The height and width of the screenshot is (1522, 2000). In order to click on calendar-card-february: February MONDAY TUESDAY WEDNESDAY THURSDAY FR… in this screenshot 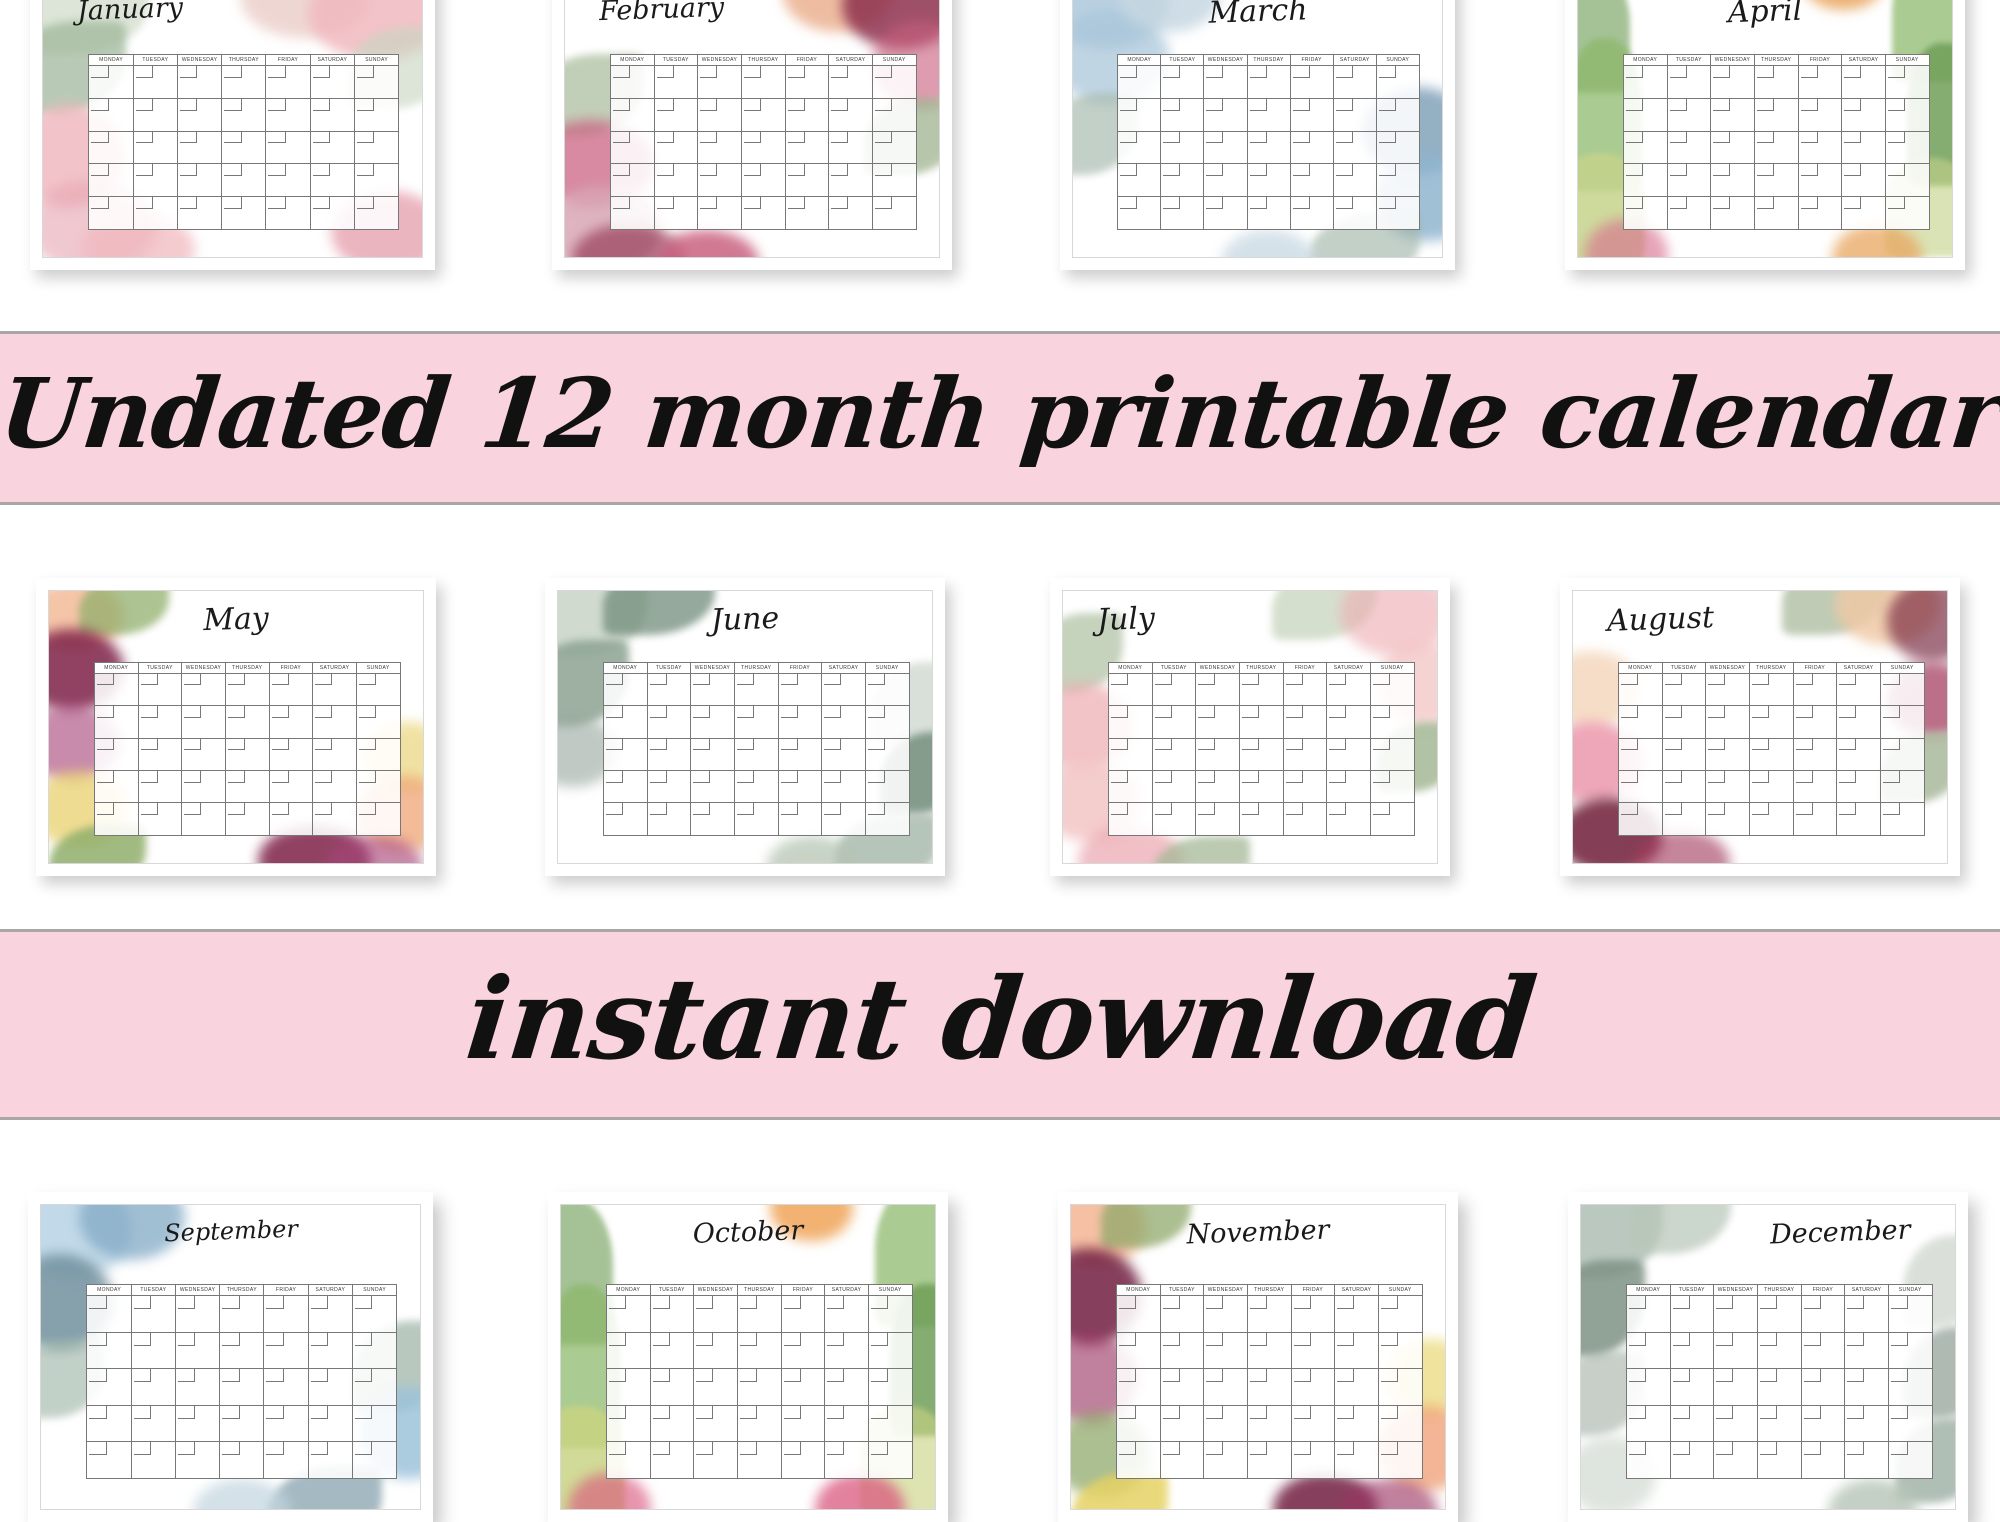, I will do `click(752, 135)`.